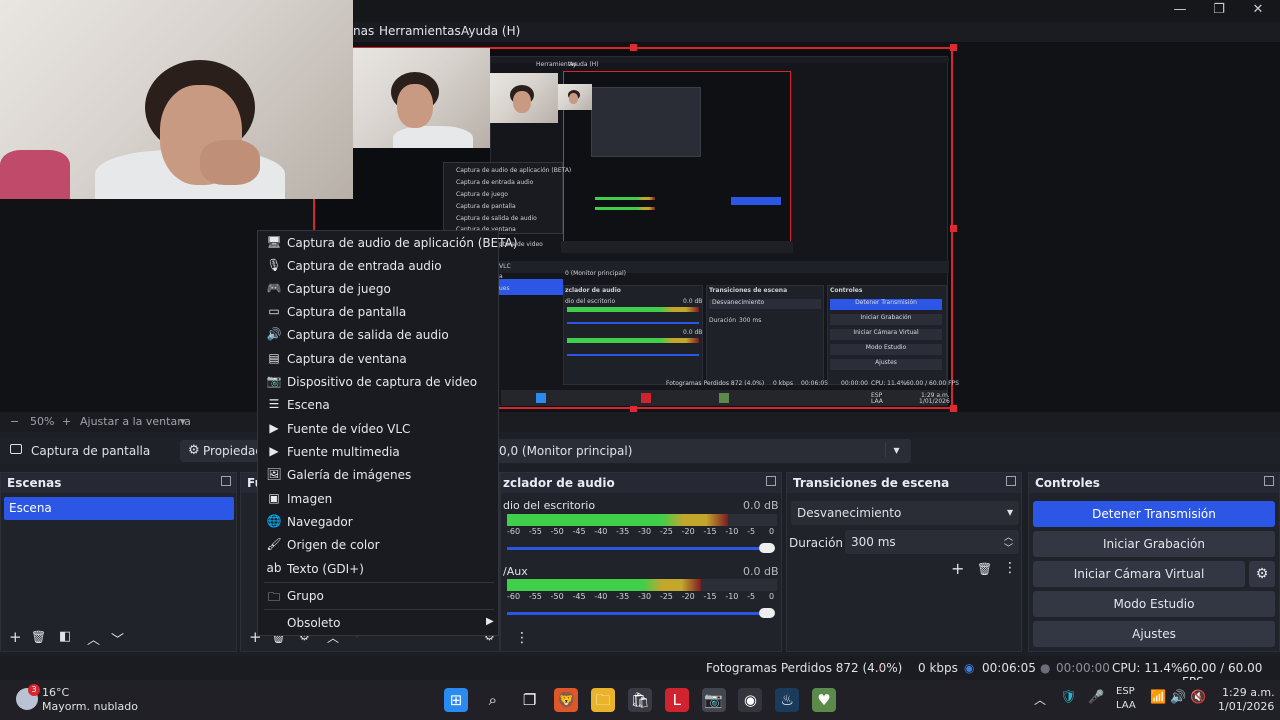 Image resolution: width=1280 pixels, height=720 pixels. Describe the element at coordinates (704, 451) in the screenshot. I see `display-select: 0,0 (Monitor principal) ▾` at that location.